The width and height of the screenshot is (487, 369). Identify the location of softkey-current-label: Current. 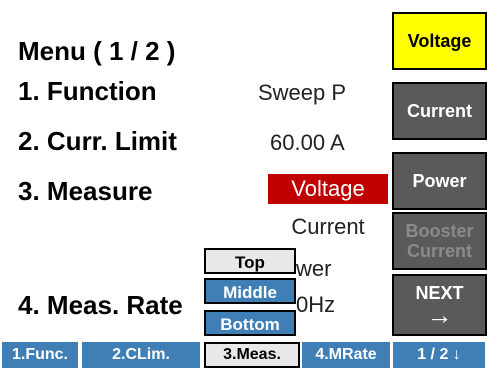
(439, 110).